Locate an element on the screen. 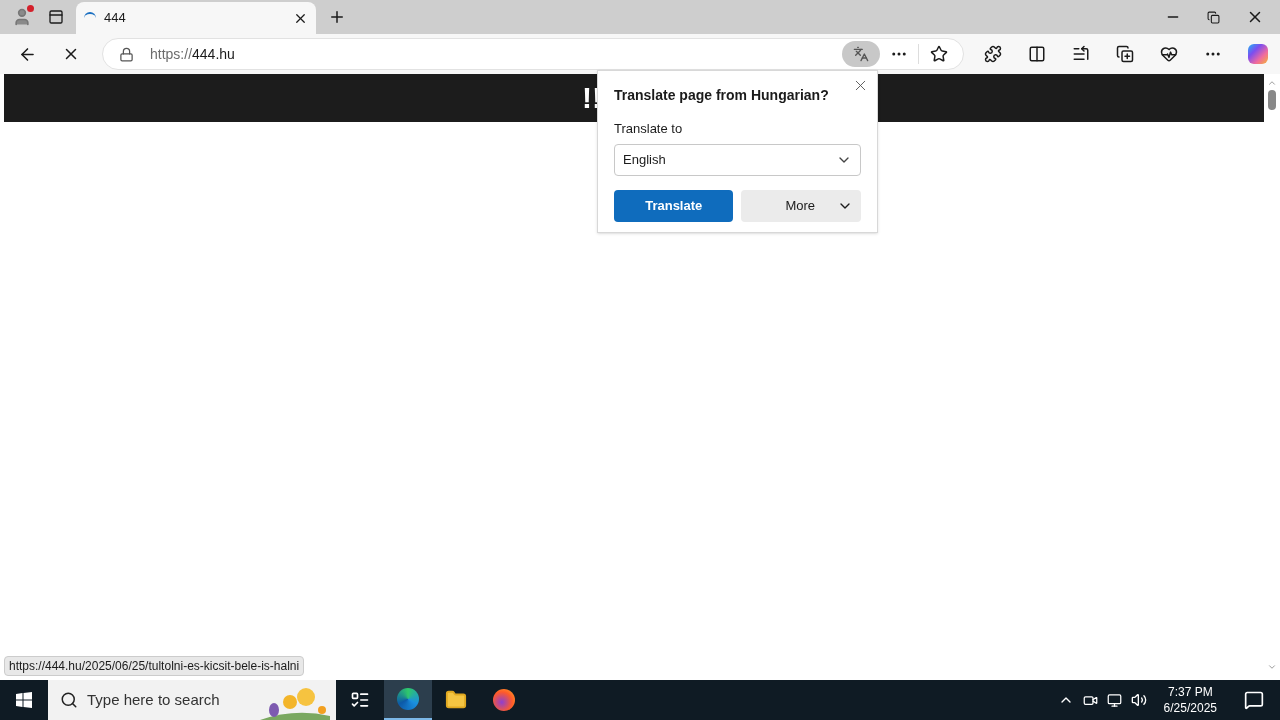  search-icon is located at coordinates (69, 700).